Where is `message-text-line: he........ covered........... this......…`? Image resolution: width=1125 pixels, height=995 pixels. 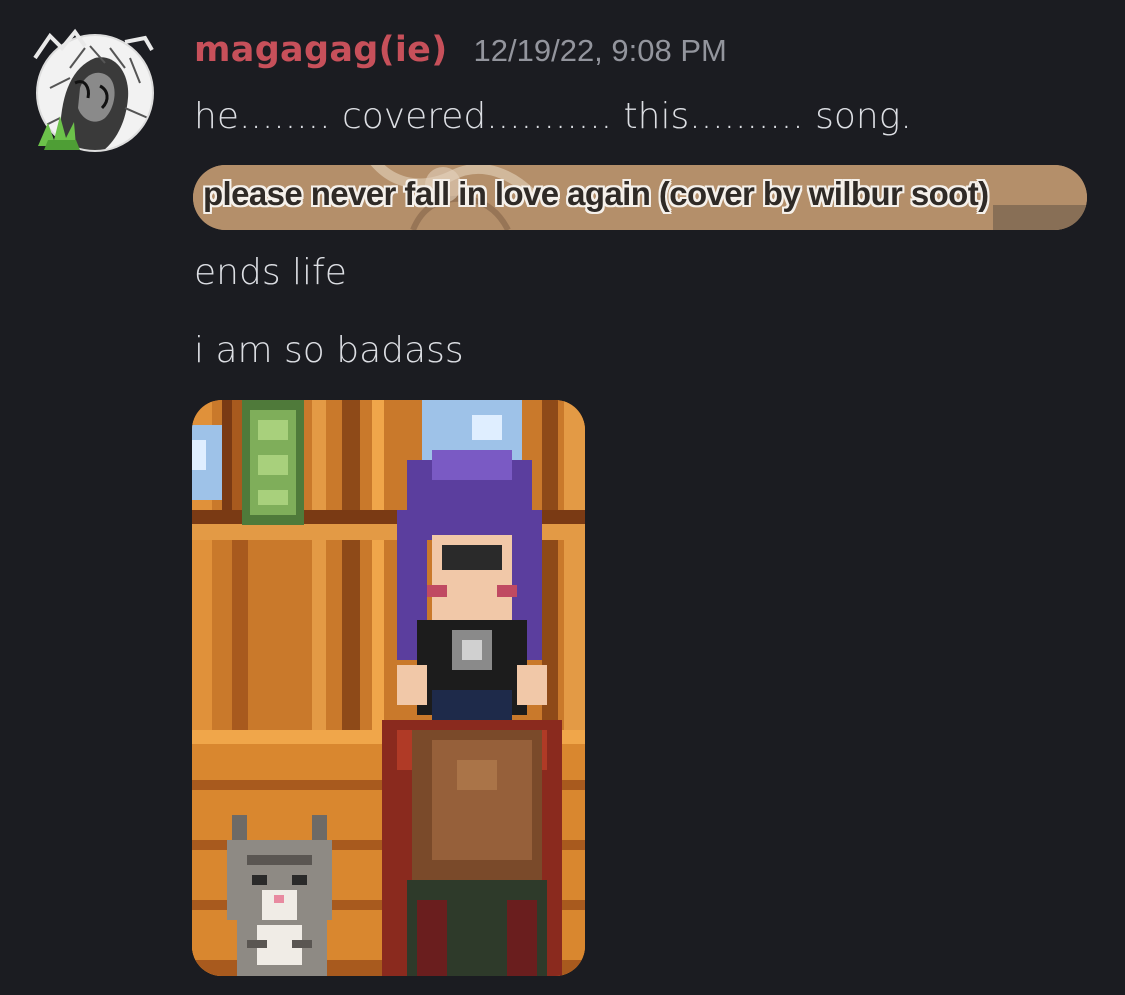 message-text-line: he........ covered........... this......… is located at coordinates (553, 116).